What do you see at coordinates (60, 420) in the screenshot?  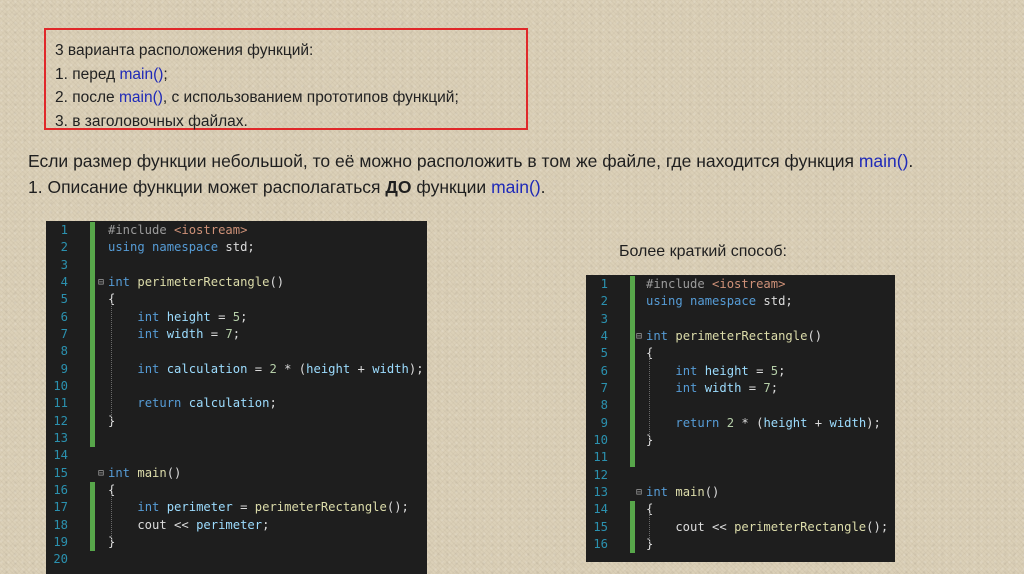 I see `line-number: 12` at bounding box center [60, 420].